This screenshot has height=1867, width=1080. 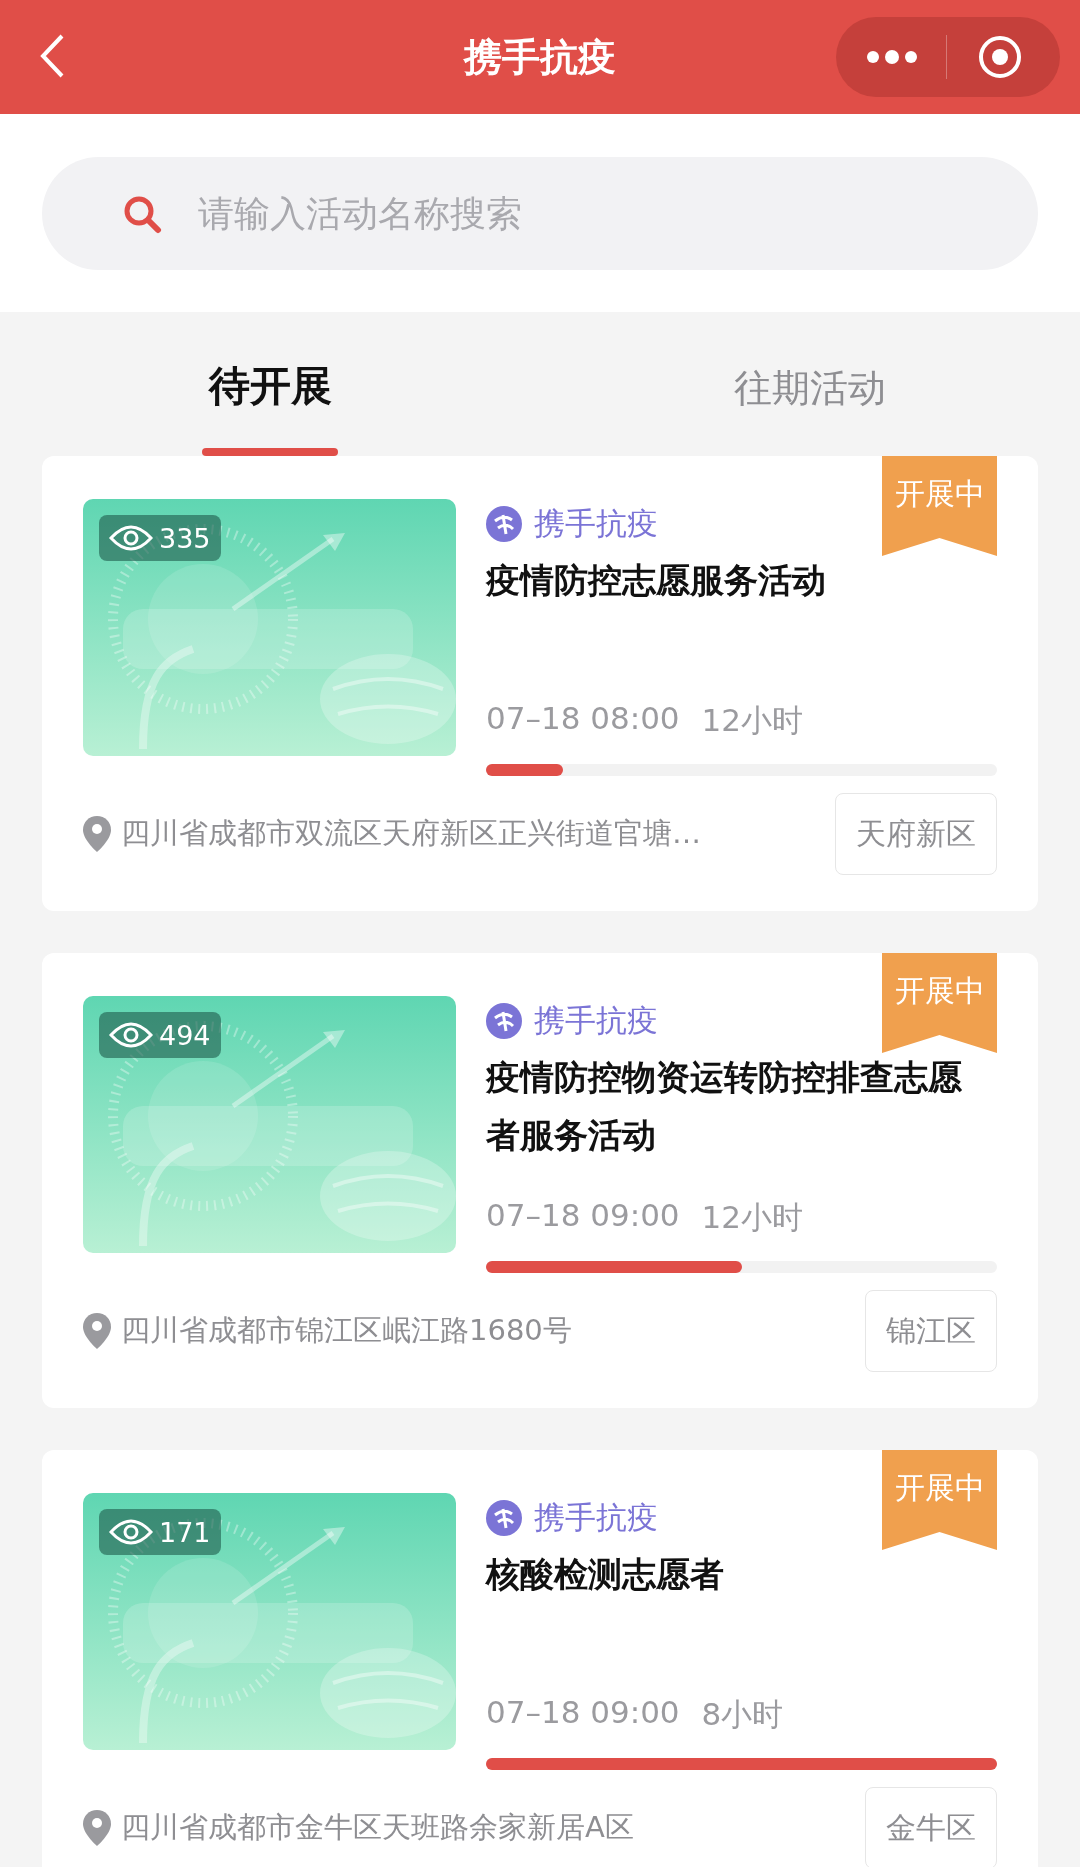 What do you see at coordinates (892, 57) in the screenshot?
I see `more-icon` at bounding box center [892, 57].